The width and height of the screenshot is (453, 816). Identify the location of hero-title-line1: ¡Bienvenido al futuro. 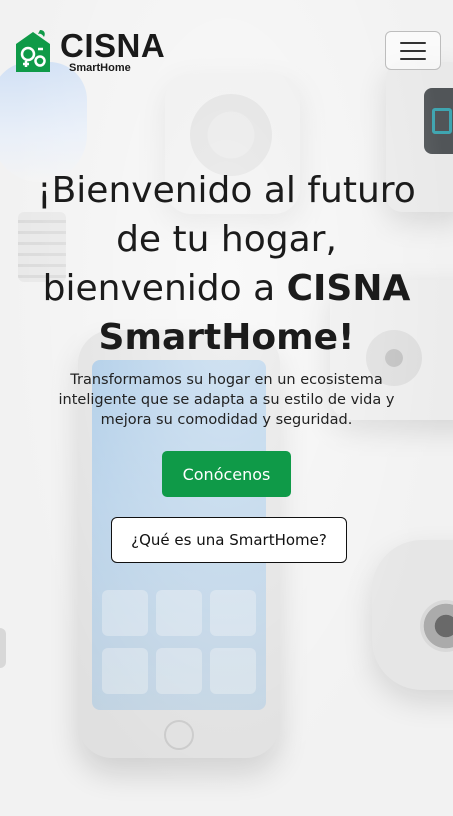
(226, 190).